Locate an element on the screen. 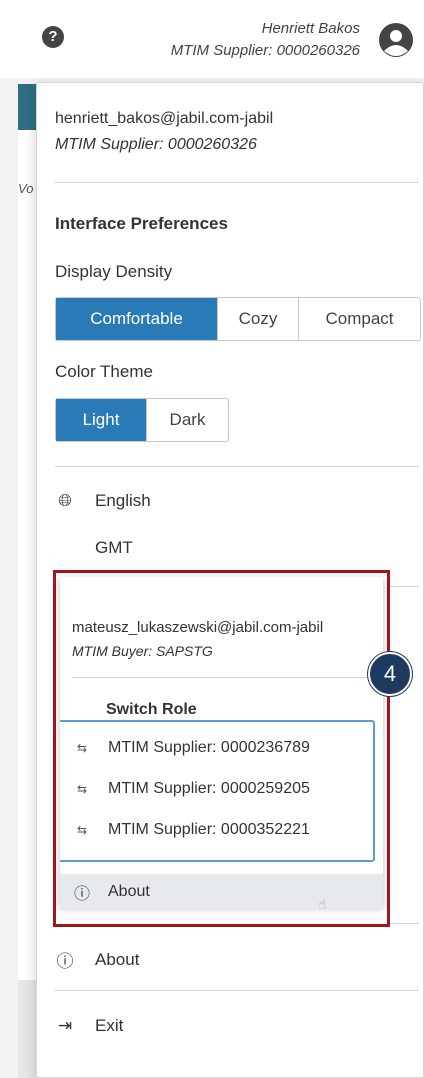 Image resolution: width=424 pixels, height=1078 pixels. density-comfortable-button: Comfortable is located at coordinates (137, 319).